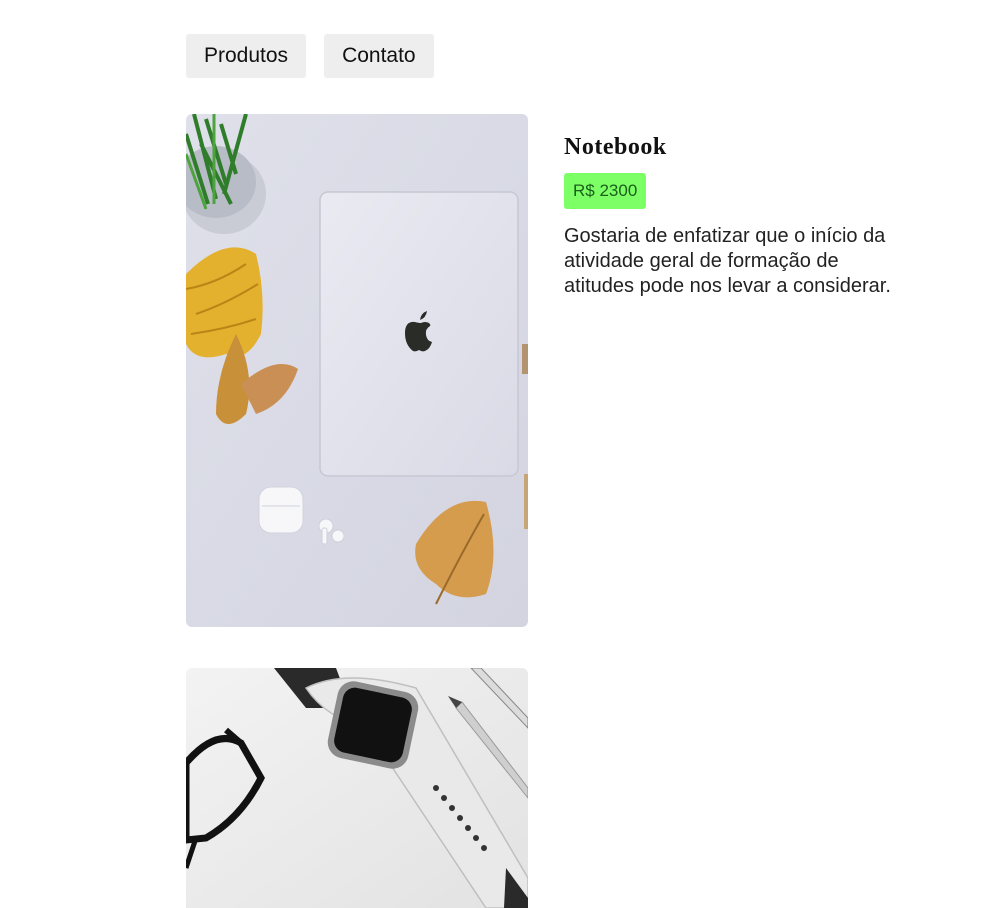 Image resolution: width=983 pixels, height=908 pixels. I want to click on price-badge: R$ 2300, so click(605, 191).